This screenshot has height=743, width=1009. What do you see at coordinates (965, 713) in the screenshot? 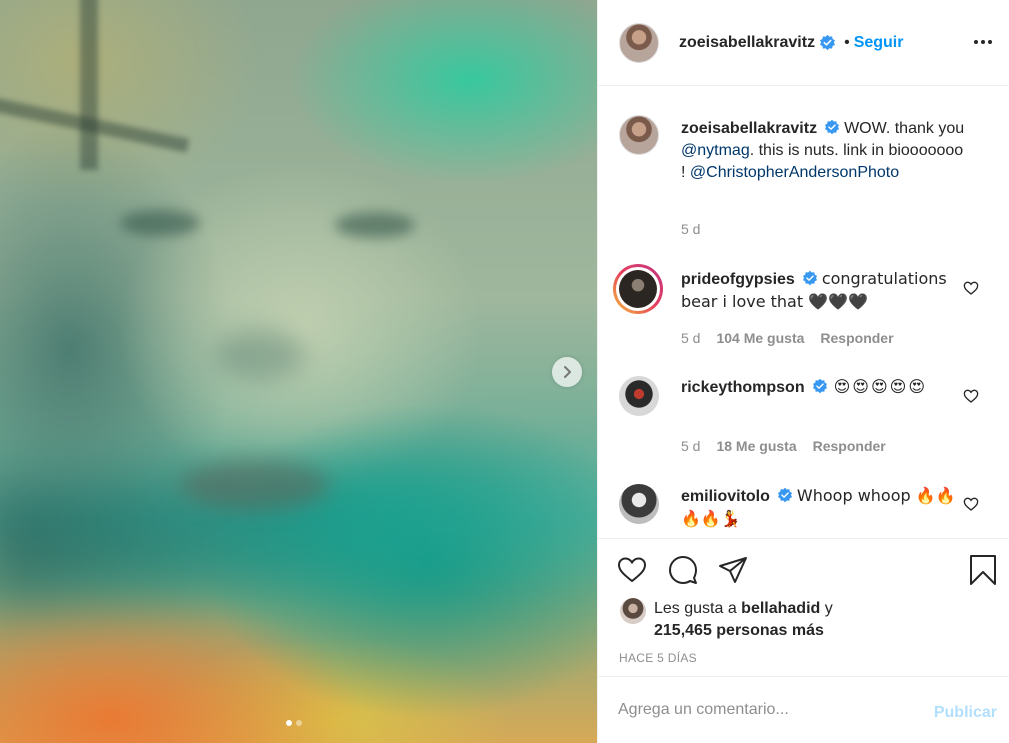
I see `publish-button: Publicar` at bounding box center [965, 713].